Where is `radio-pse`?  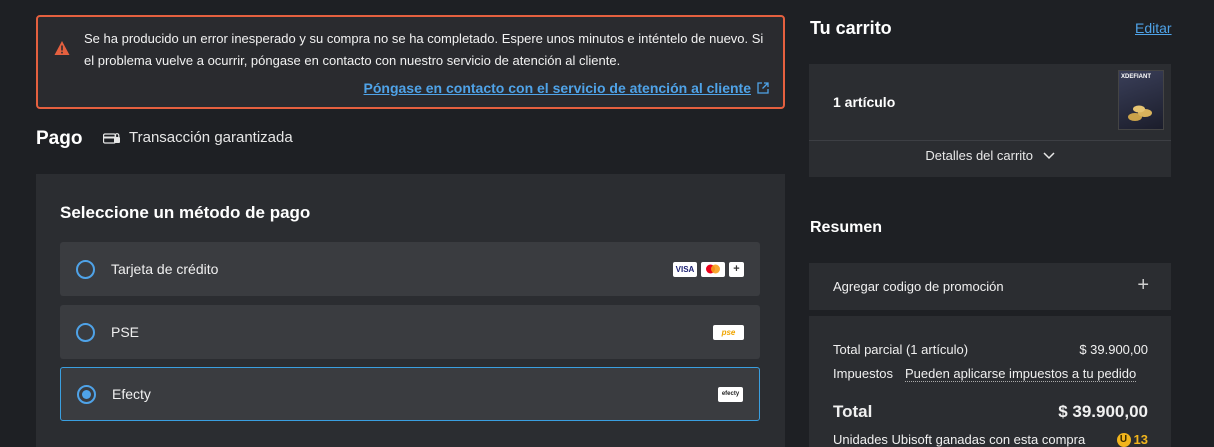 radio-pse is located at coordinates (85, 332).